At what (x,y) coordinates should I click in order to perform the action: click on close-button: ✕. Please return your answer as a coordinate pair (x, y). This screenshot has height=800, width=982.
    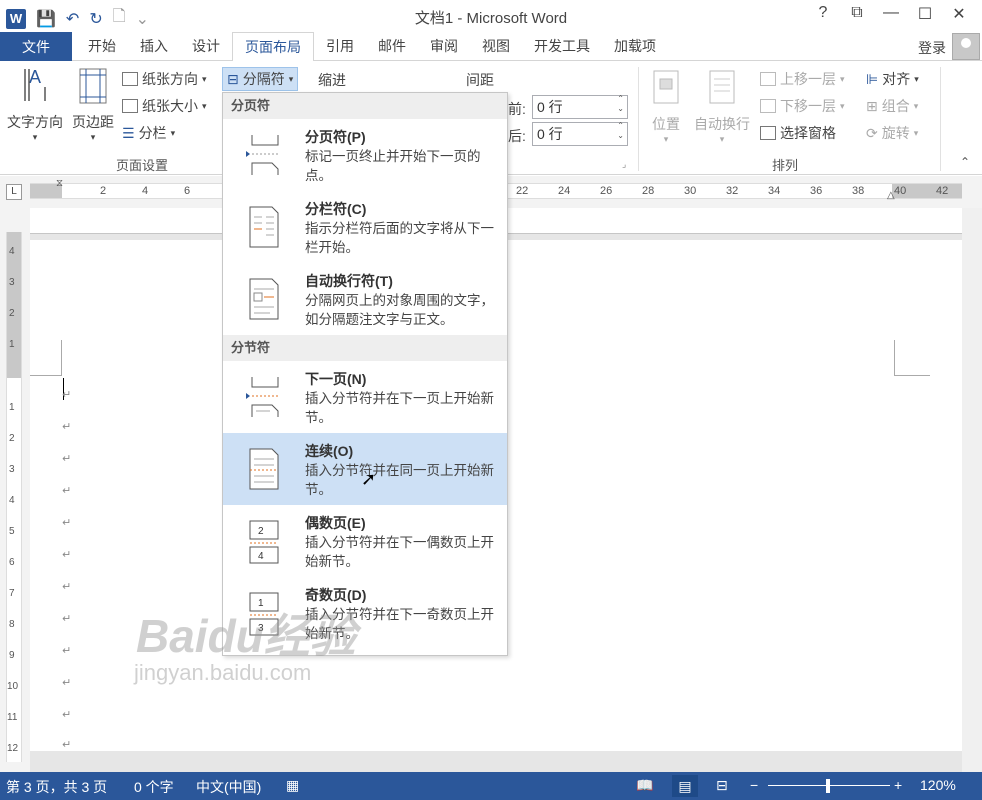
    Looking at the image, I should click on (959, 14).